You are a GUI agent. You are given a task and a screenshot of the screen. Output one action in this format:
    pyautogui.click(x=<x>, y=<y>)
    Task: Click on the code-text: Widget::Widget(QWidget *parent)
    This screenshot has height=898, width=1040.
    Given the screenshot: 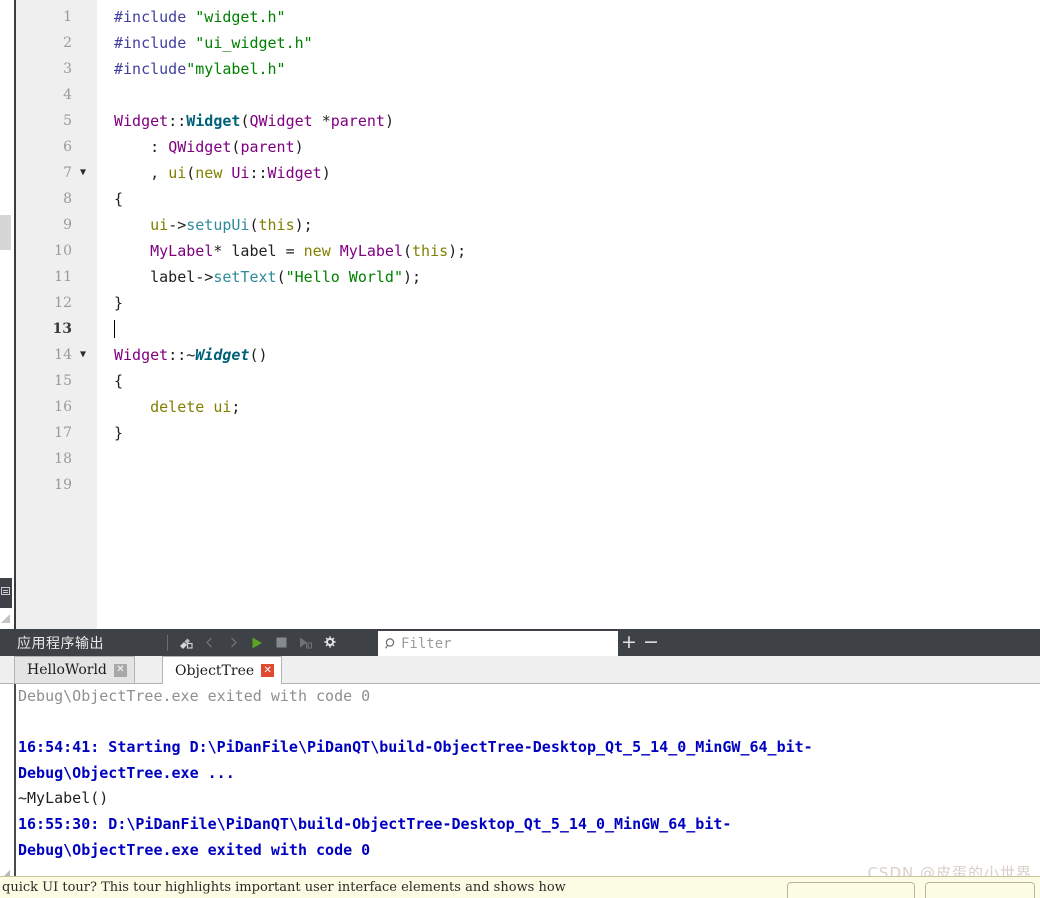 What is the action you would take?
    pyautogui.click(x=254, y=121)
    